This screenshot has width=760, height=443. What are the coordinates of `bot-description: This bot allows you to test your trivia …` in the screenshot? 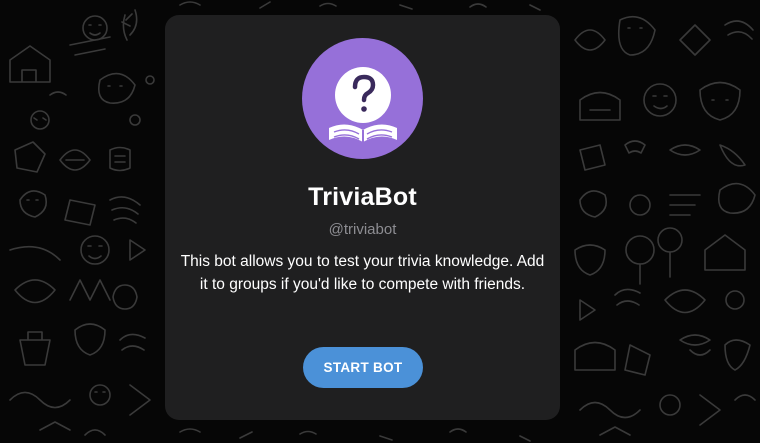 It's located at (362, 273).